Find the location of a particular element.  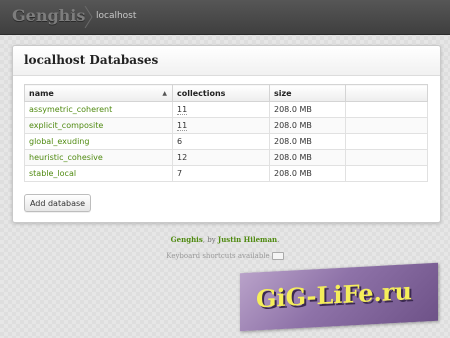

watermark-text: GiG-LiFe.ru is located at coordinates (334, 295).